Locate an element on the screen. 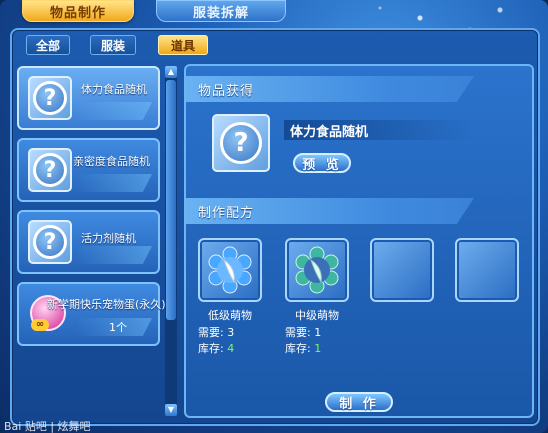 Image resolution: width=548 pixels, height=433 pixels. recipe-section-header: 制作配方 is located at coordinates (330, 211).